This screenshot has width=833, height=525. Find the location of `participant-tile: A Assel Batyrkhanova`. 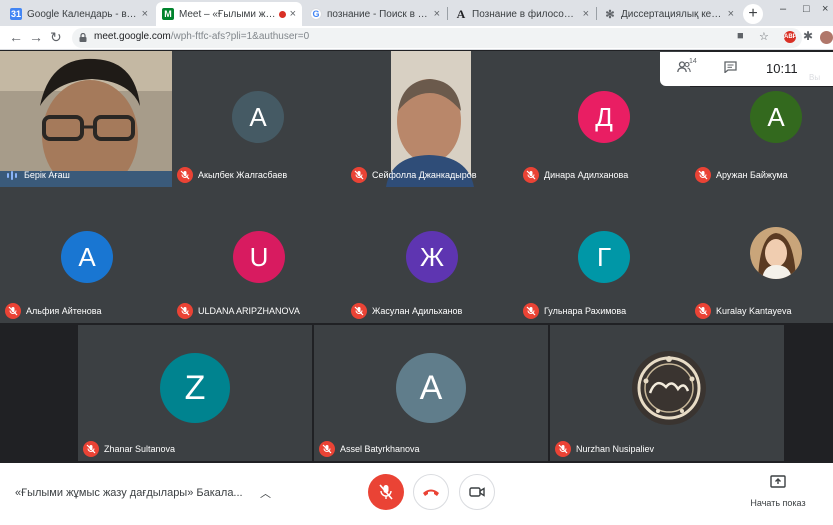

participant-tile: A Assel Batyrkhanova is located at coordinates (431, 393).